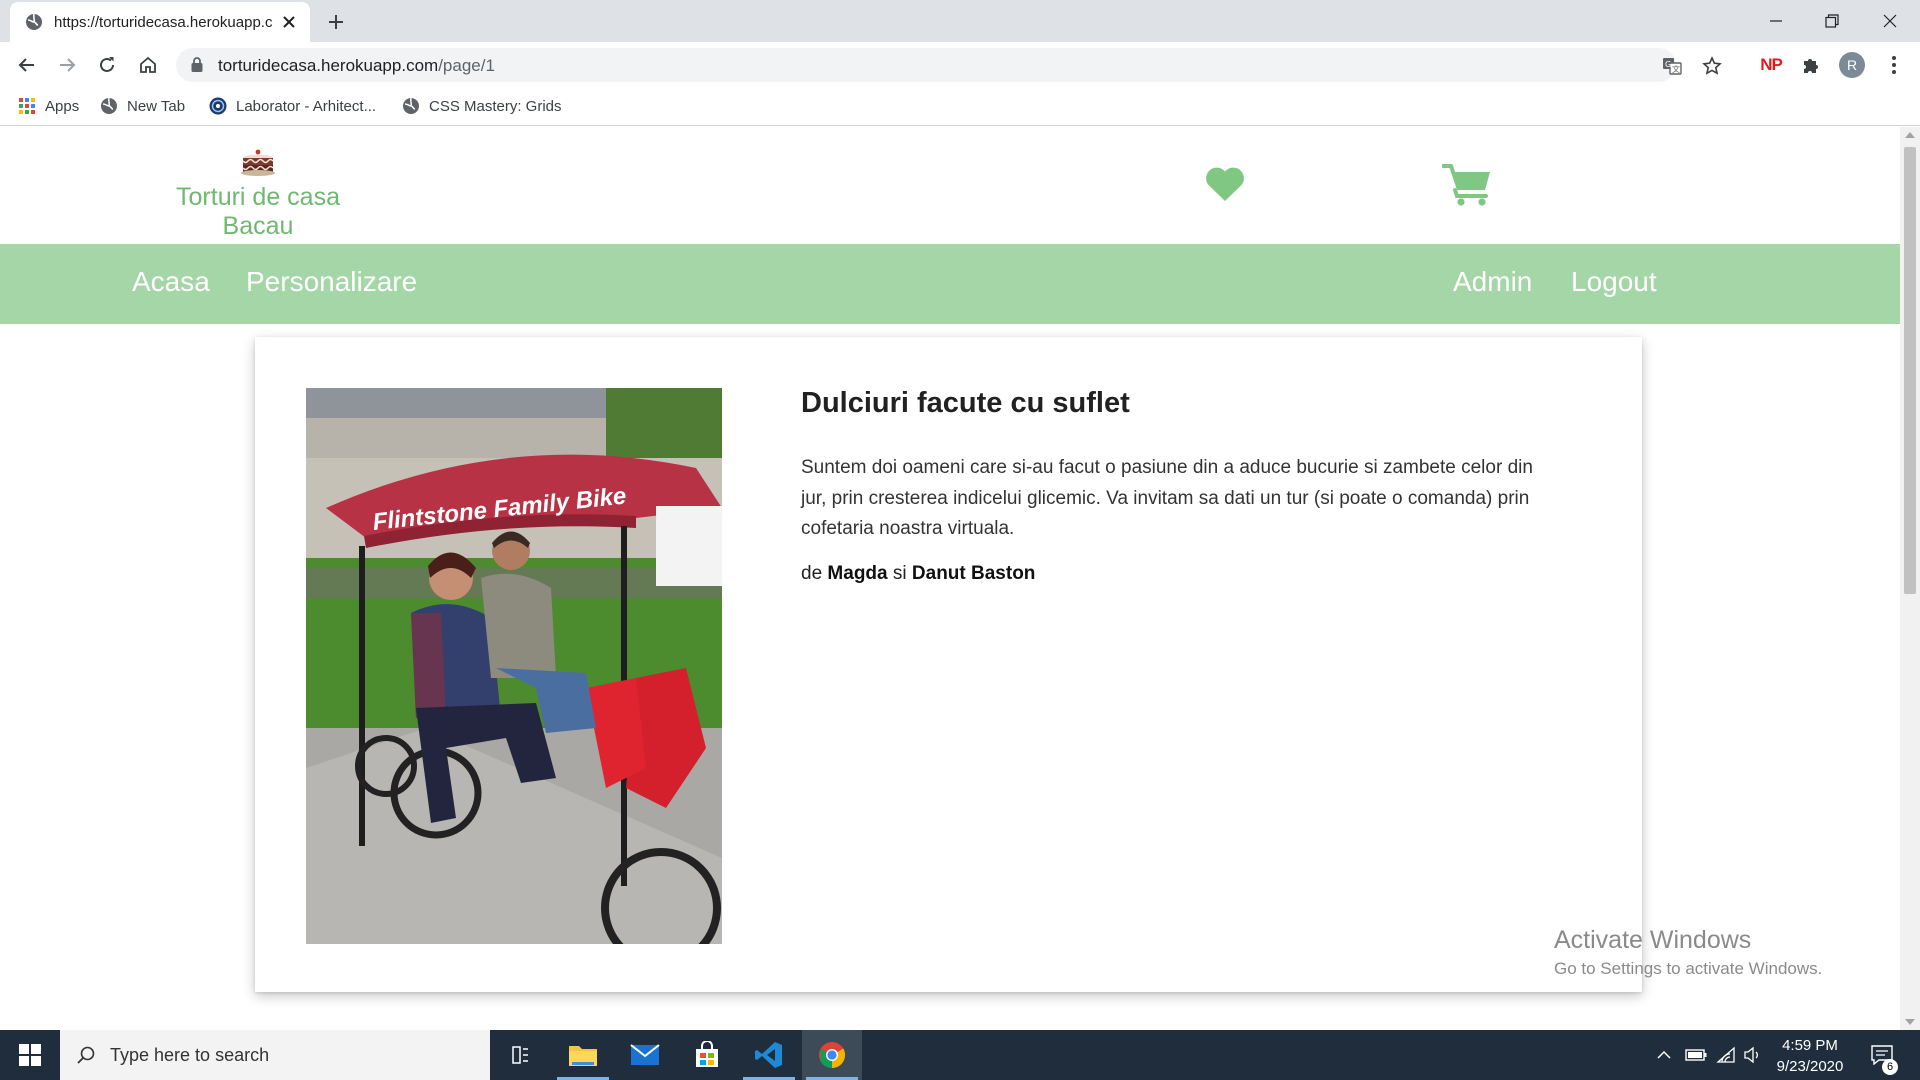  What do you see at coordinates (1492, 282) in the screenshot?
I see `nav-link-admin: Admin` at bounding box center [1492, 282].